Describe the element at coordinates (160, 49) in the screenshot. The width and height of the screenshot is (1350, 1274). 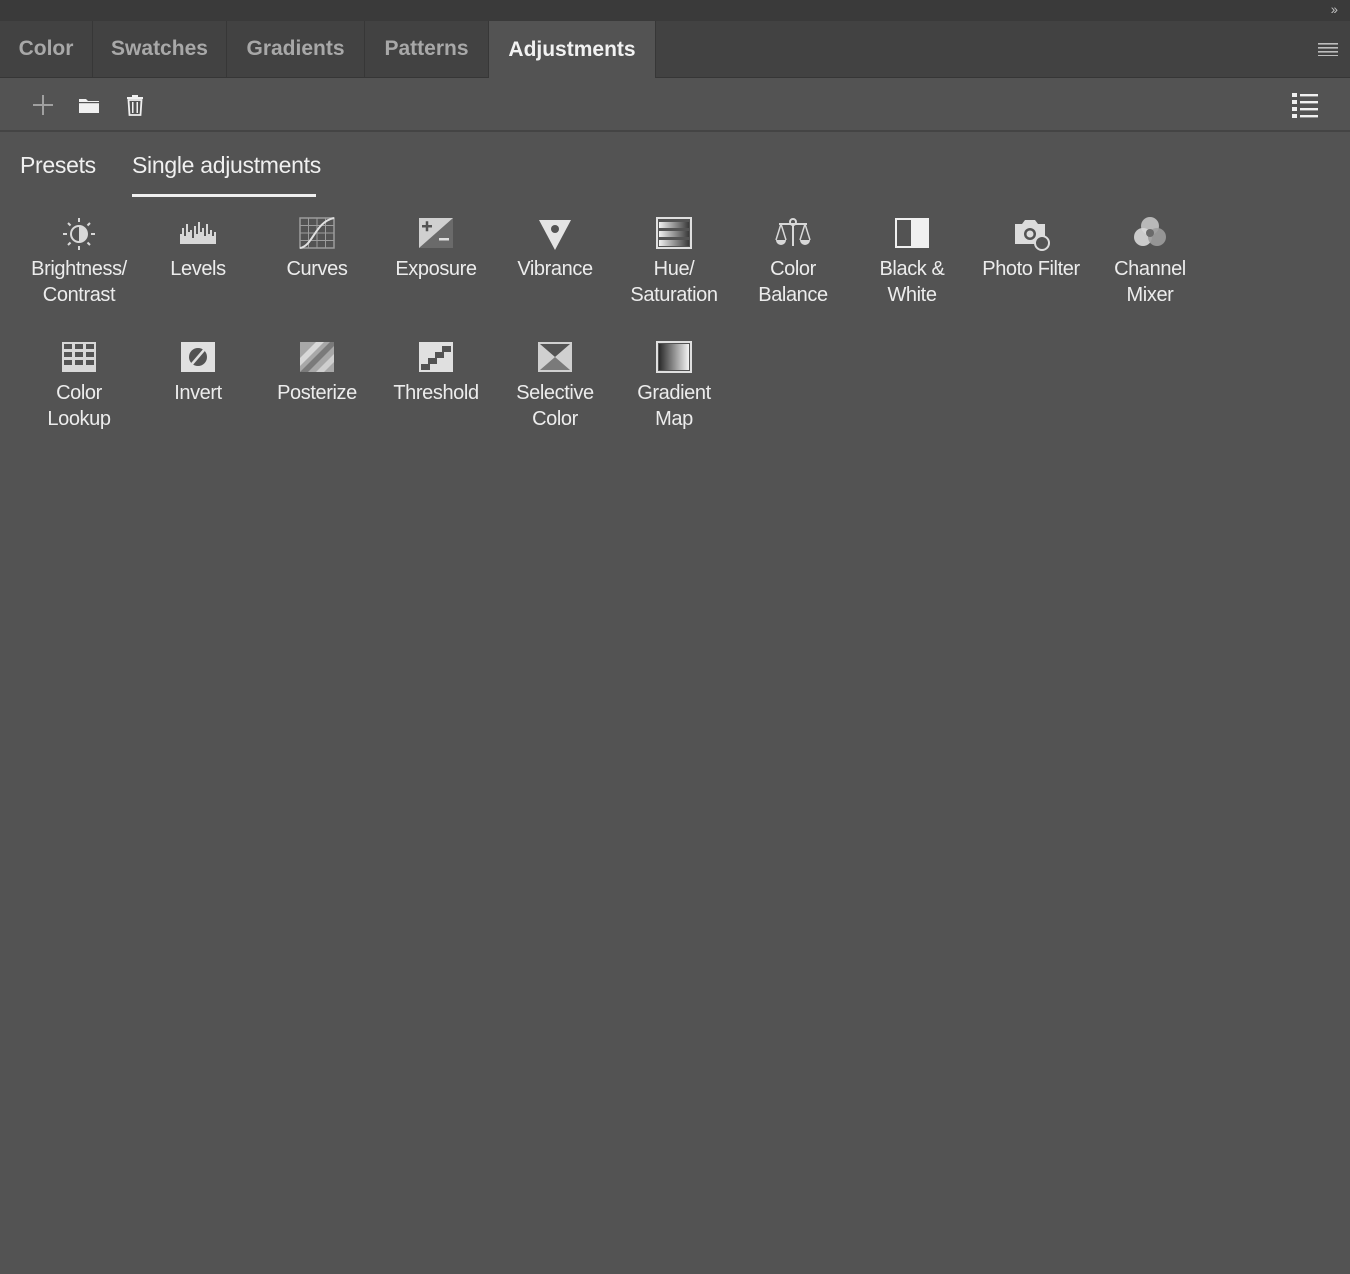
I see `tab-swatches: Swatches` at that location.